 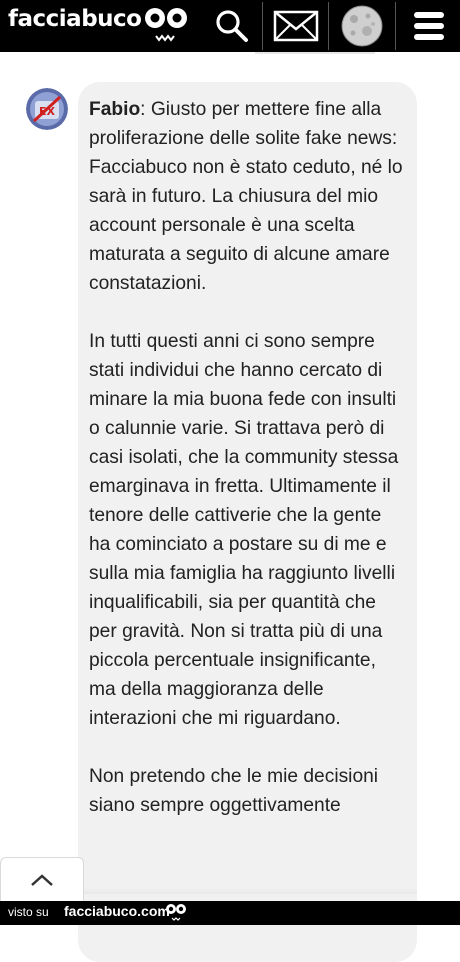 I want to click on watermark-bar: visto su facciabuco.com, so click(x=230, y=913).